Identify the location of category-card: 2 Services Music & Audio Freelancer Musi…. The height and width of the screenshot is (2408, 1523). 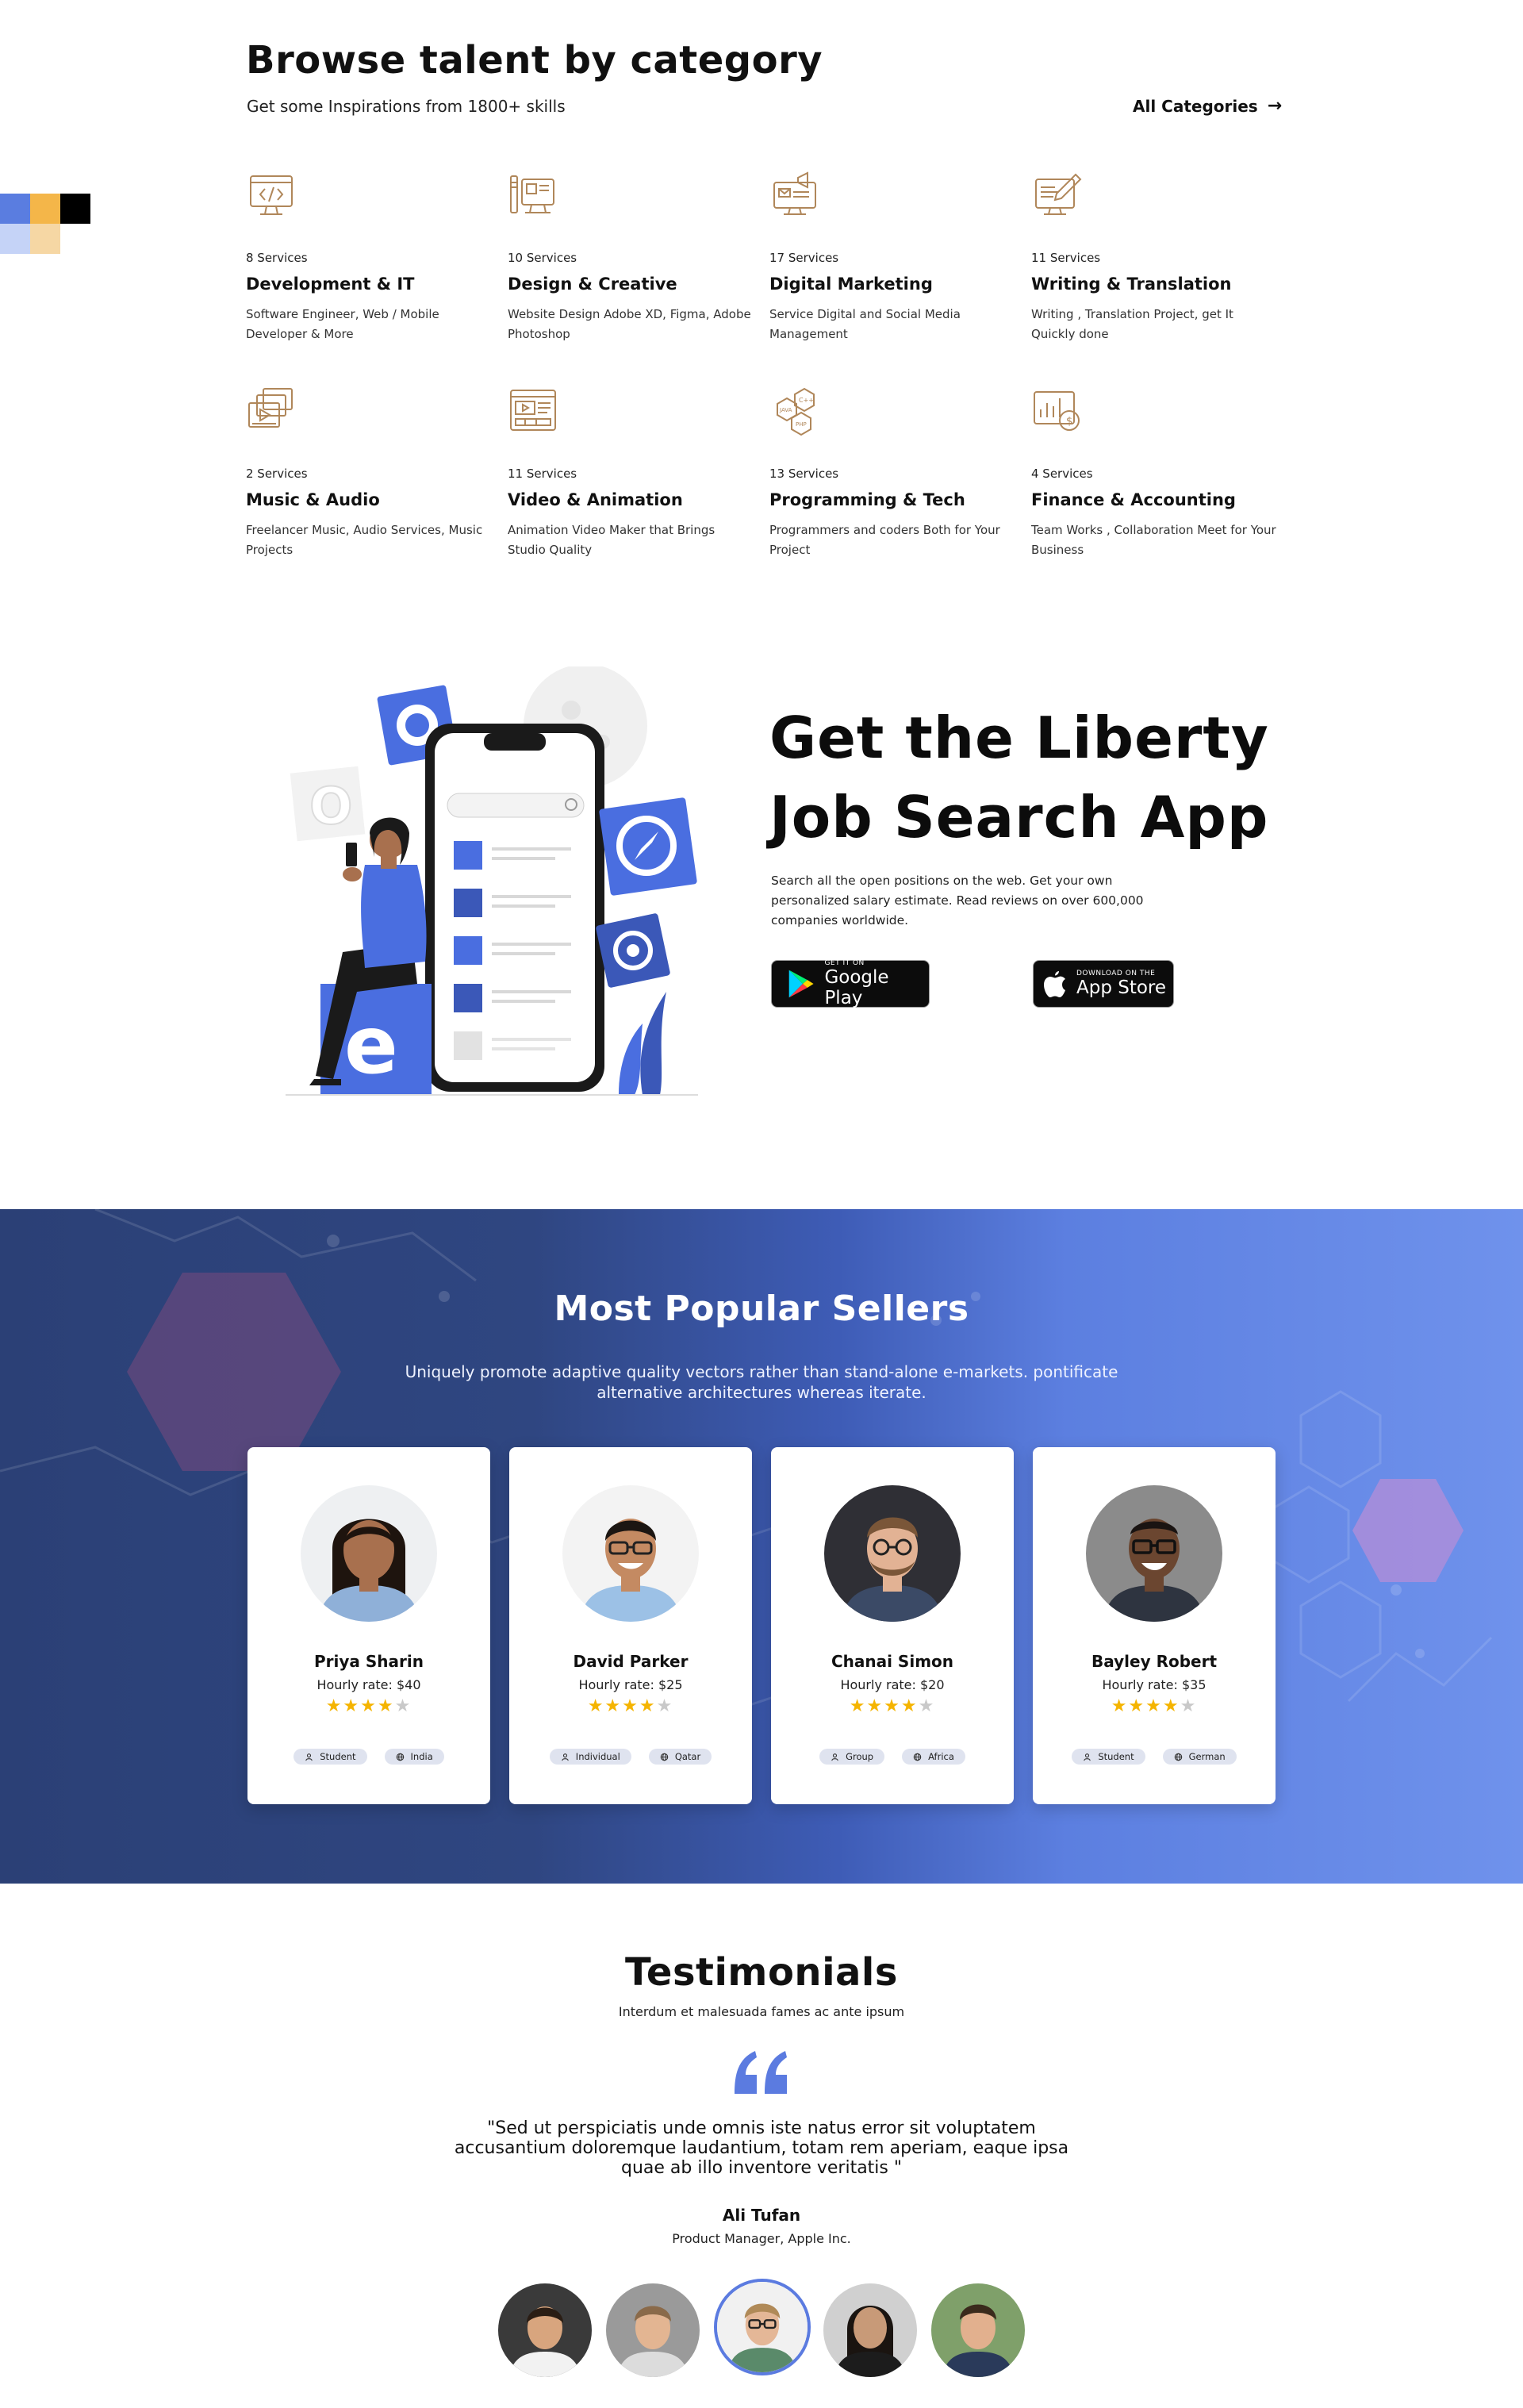
(369, 473).